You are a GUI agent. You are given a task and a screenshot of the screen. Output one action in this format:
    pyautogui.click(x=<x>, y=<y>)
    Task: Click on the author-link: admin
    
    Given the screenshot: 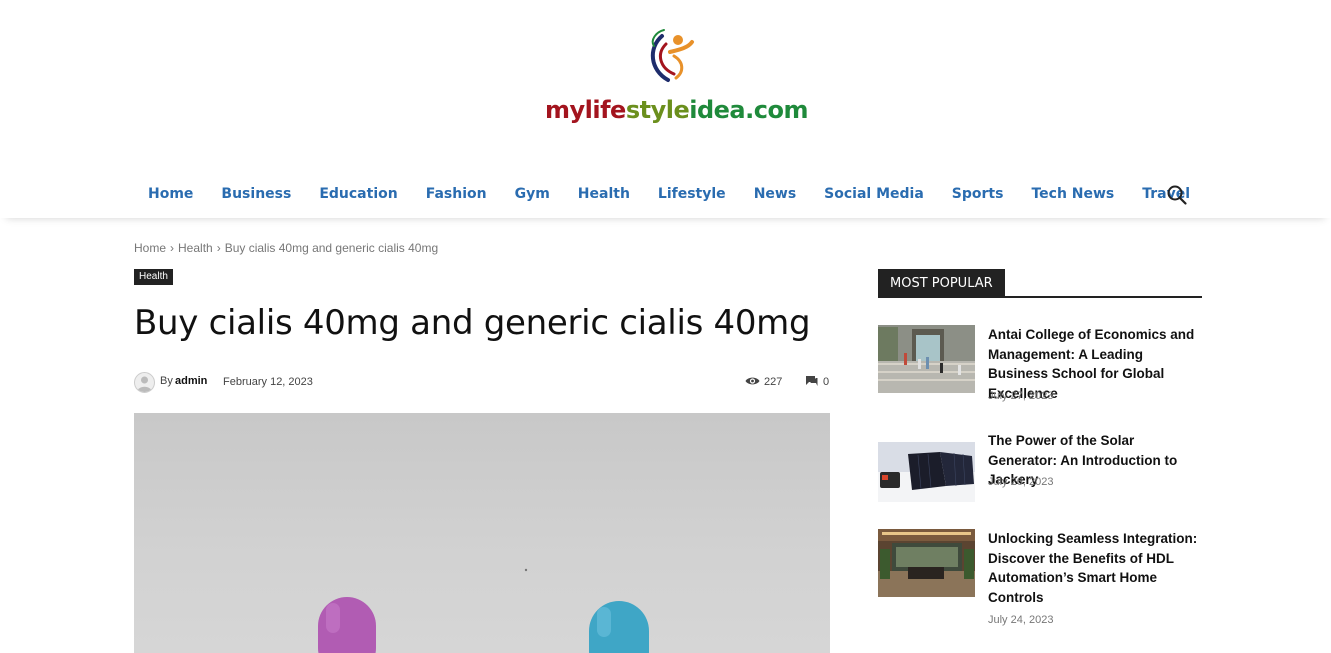 What is the action you would take?
    pyautogui.click(x=191, y=381)
    